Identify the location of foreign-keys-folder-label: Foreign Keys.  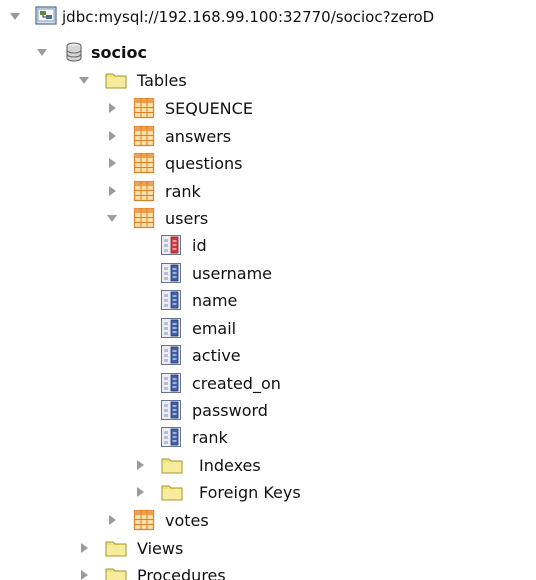
(250, 492).